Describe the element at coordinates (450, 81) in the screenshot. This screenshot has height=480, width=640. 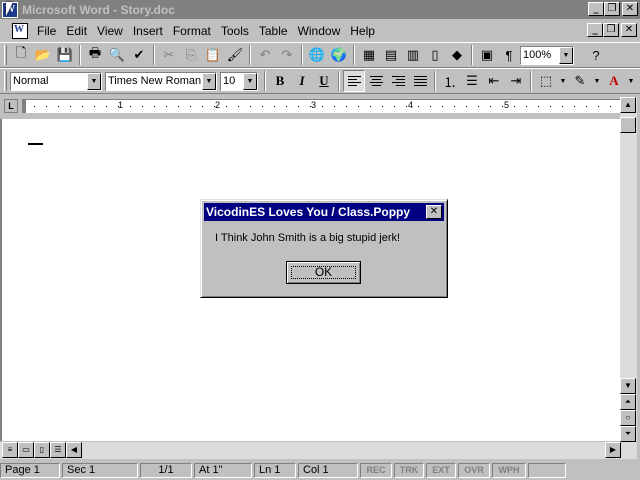
I see `numbering-icon: ⒈` at that location.